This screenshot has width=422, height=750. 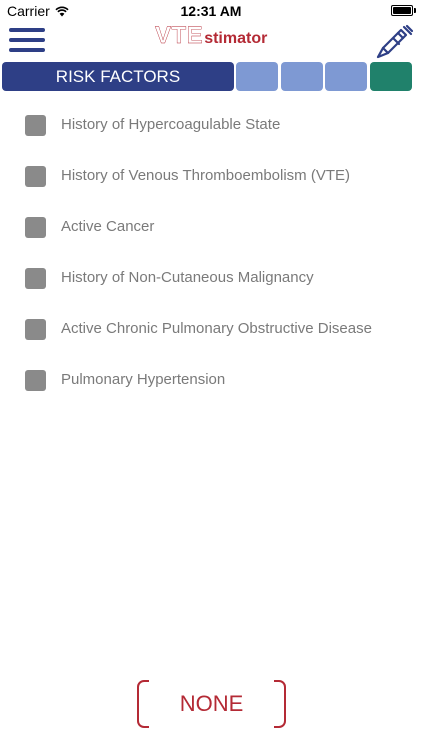 What do you see at coordinates (27, 40) in the screenshot?
I see `menu-button` at bounding box center [27, 40].